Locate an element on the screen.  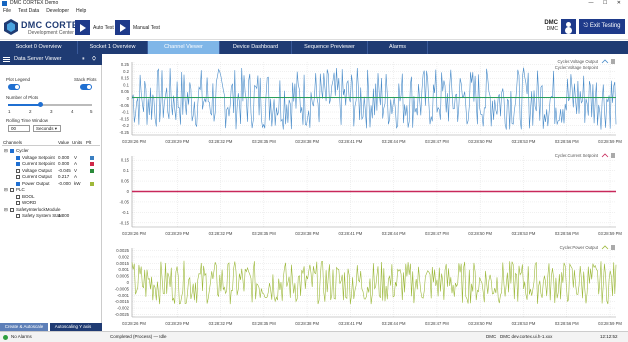
app-icon is located at coordinates (4, 3).